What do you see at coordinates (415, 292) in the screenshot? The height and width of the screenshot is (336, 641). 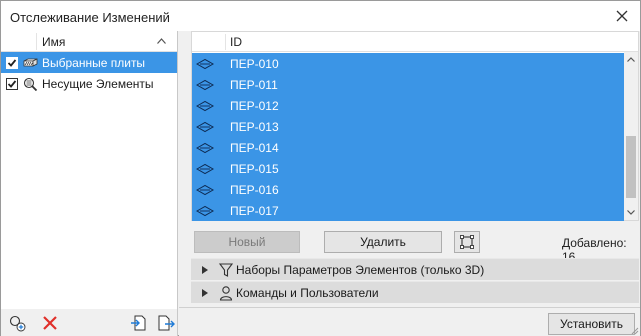 I see `section-commands-users: Команды и Пользователи` at bounding box center [415, 292].